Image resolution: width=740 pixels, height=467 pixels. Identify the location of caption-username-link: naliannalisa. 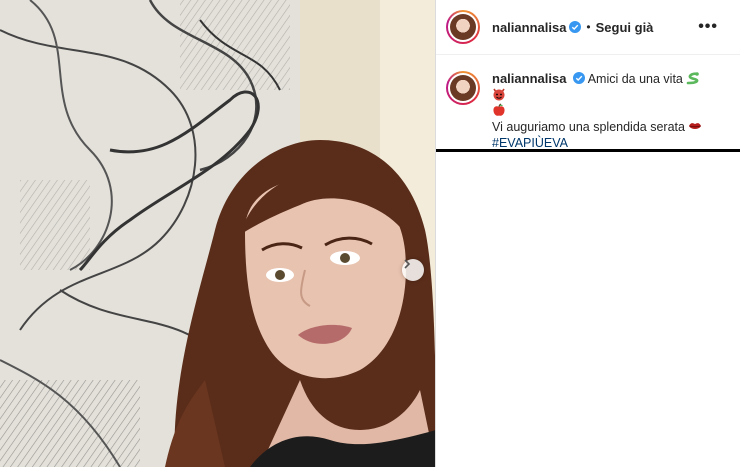
(529, 78).